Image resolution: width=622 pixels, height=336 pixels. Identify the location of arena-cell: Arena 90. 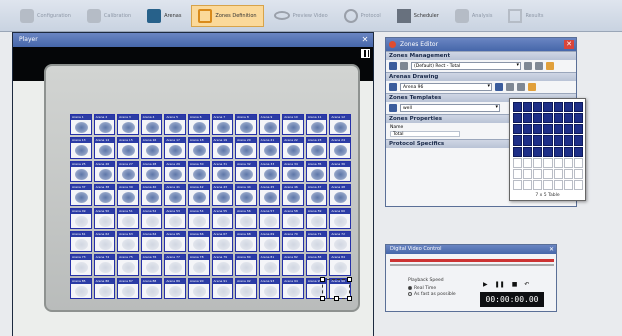
(198, 288).